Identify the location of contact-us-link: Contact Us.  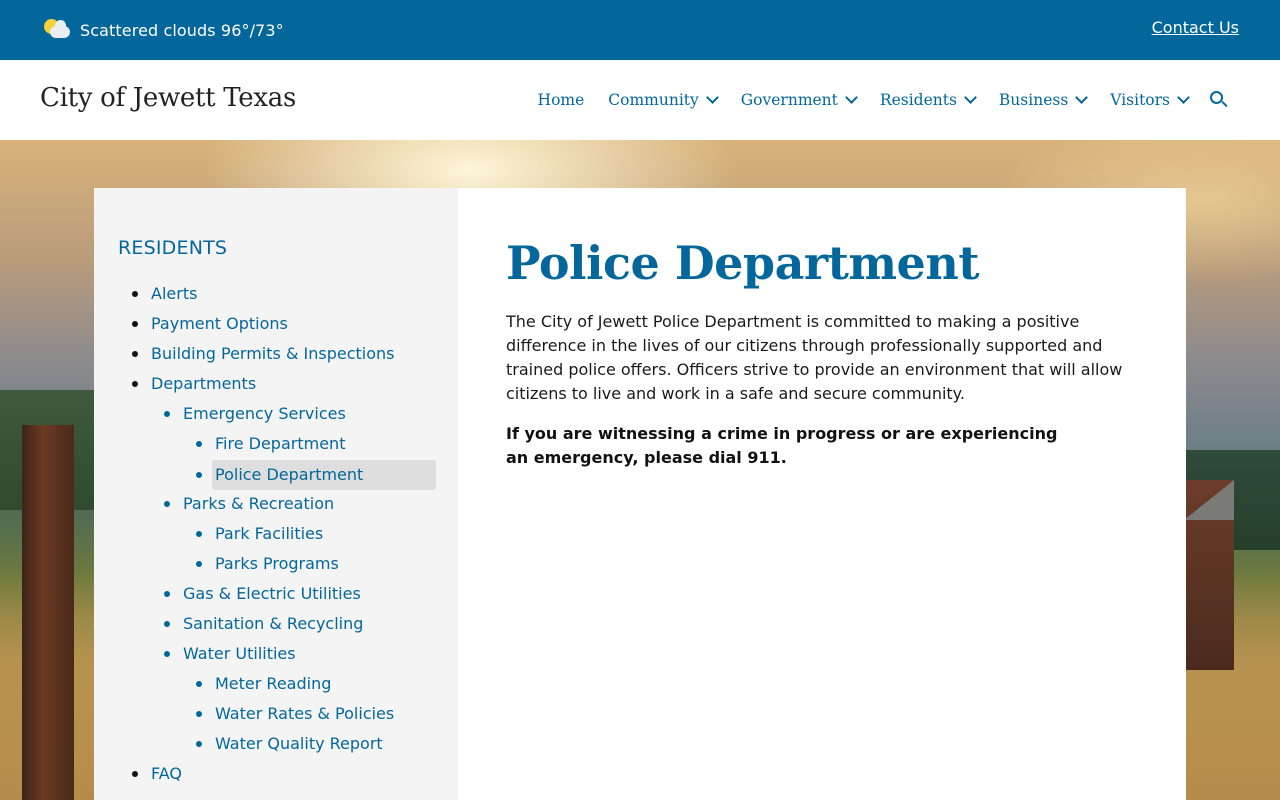
(1195, 27).